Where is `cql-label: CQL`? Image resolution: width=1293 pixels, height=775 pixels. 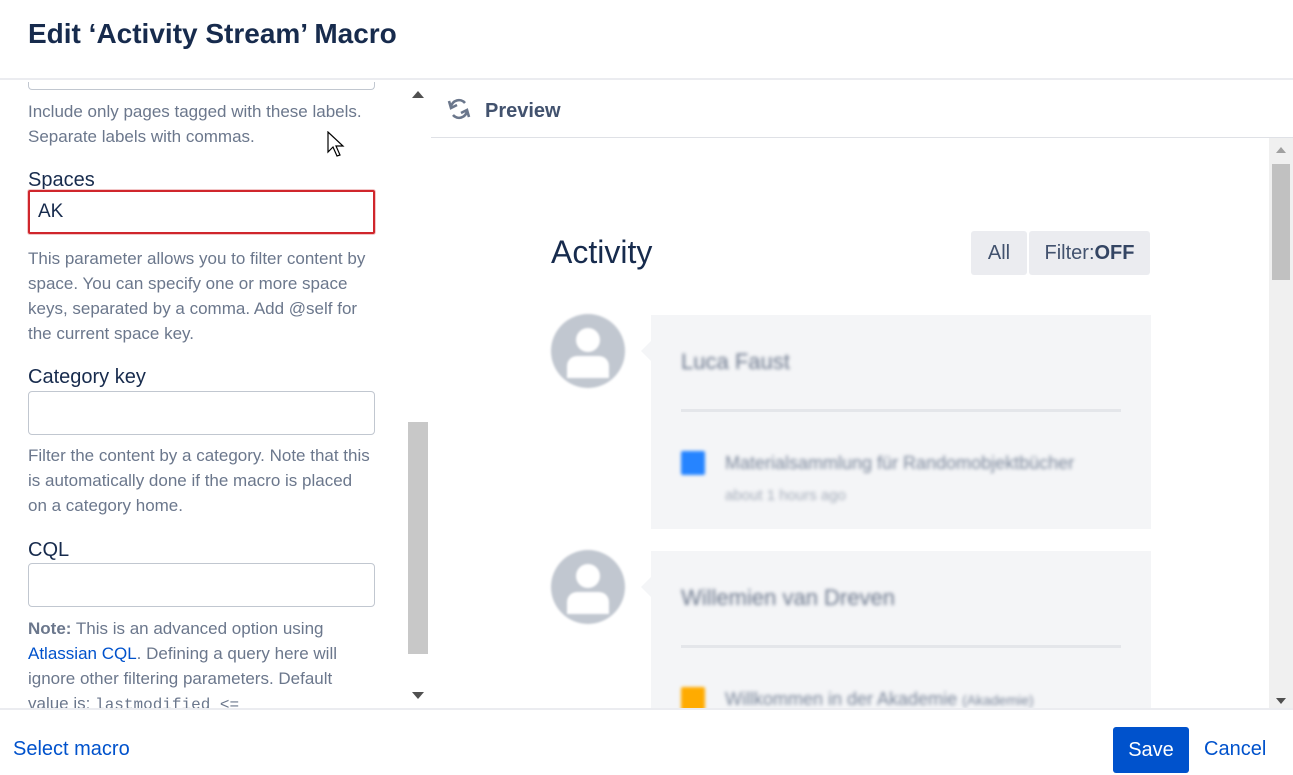 cql-label: CQL is located at coordinates (49, 550).